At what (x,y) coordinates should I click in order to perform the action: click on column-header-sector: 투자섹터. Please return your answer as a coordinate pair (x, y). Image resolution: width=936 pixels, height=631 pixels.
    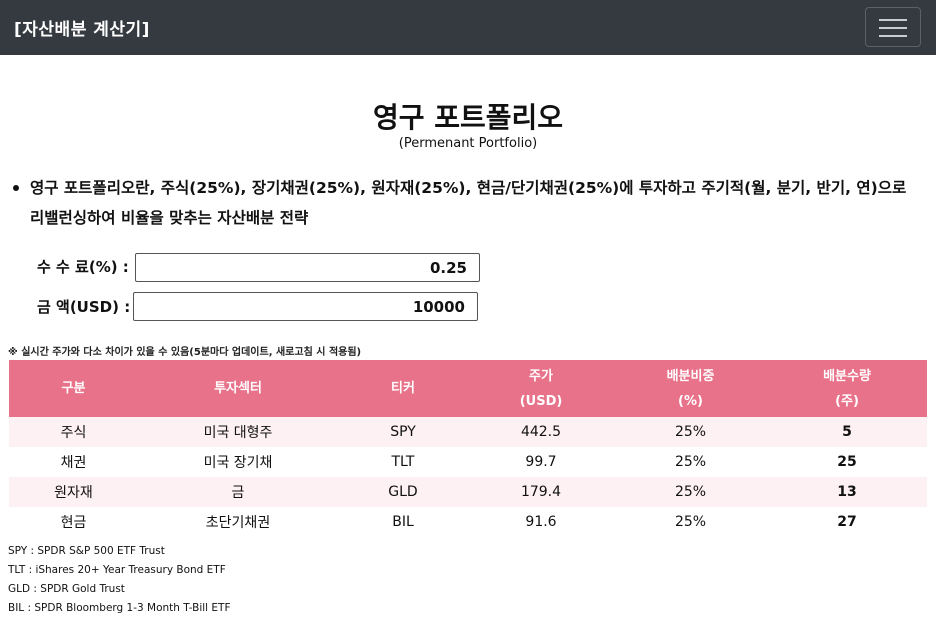
    Looking at the image, I should click on (238, 388).